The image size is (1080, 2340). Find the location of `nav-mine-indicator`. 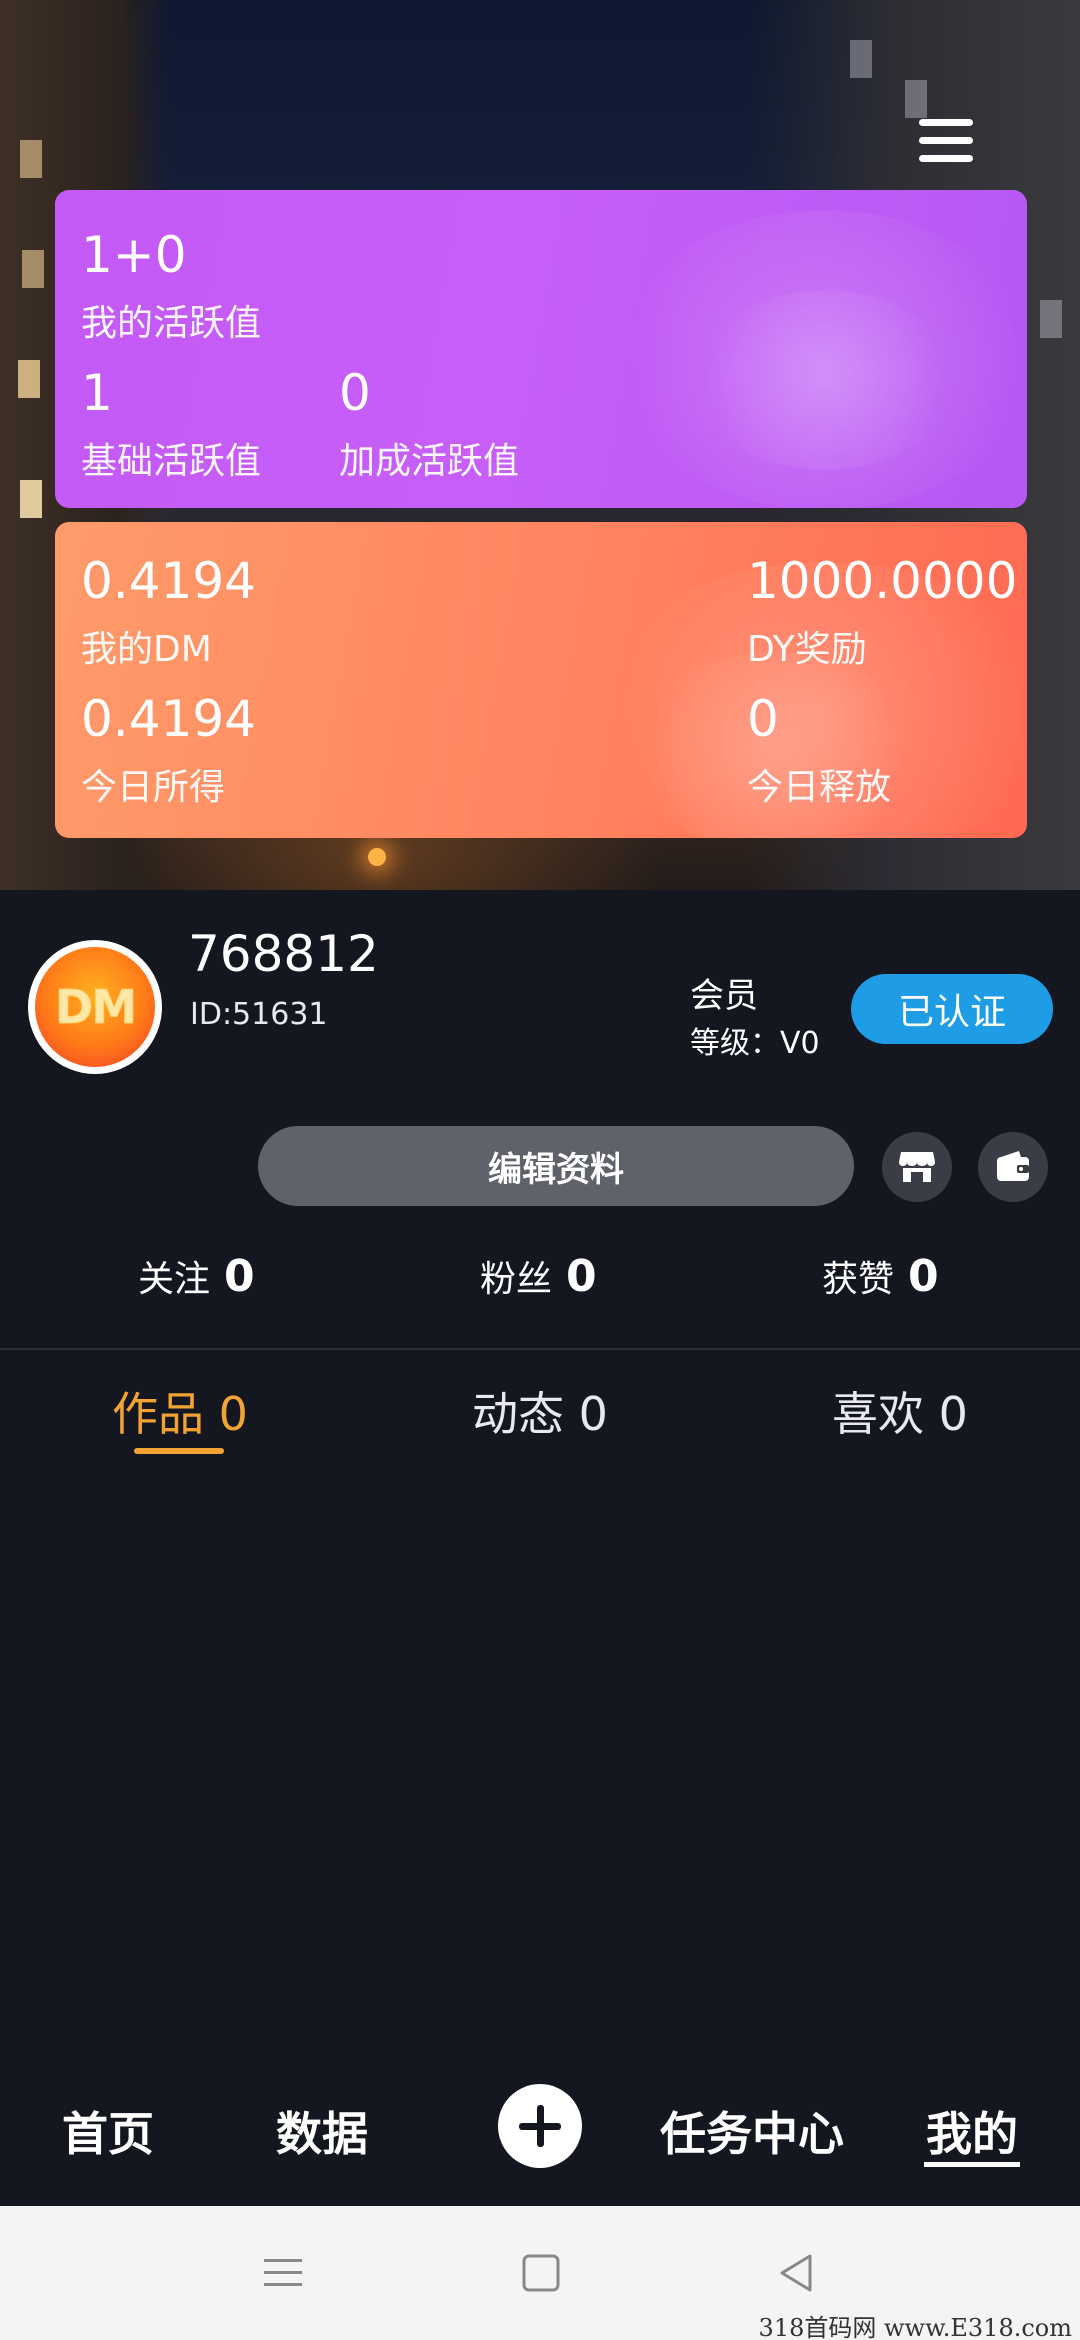

nav-mine-indicator is located at coordinates (972, 2164).